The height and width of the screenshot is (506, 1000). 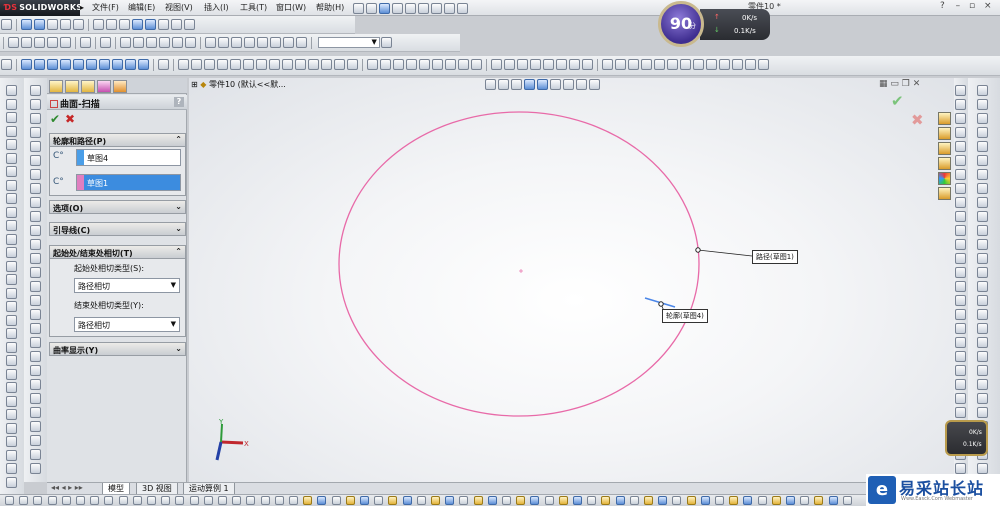 What do you see at coordinates (117, 349) in the screenshot?
I see `group-curvature-header: 曲率显示(Y) ⌄` at bounding box center [117, 349].